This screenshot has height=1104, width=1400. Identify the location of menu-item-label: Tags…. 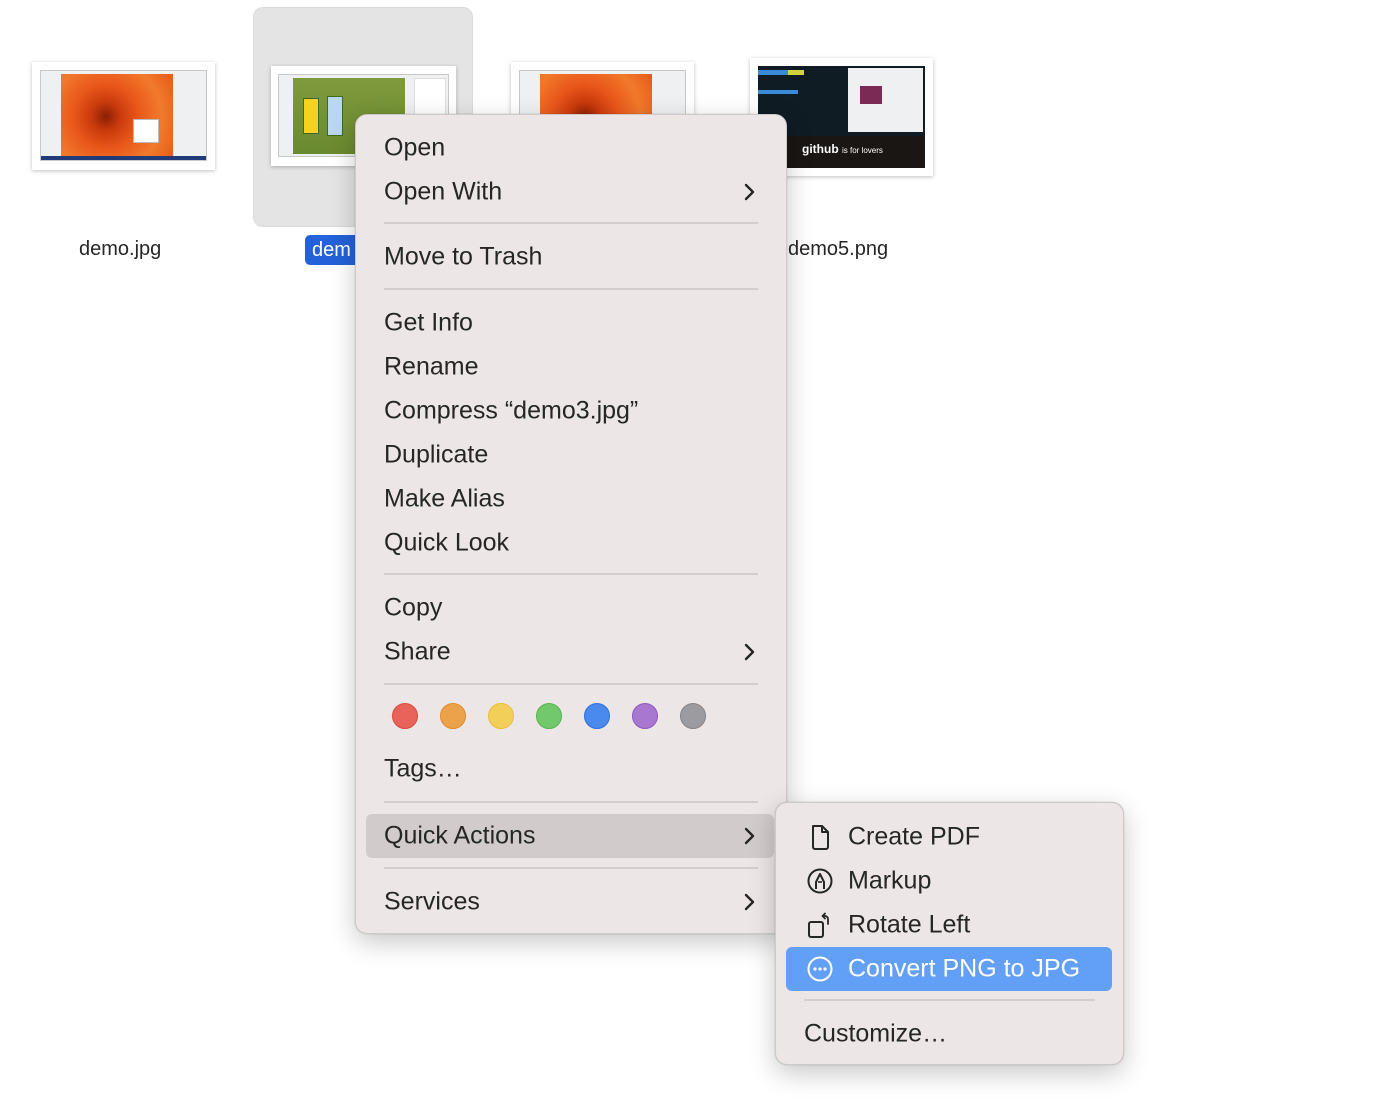
(423, 768).